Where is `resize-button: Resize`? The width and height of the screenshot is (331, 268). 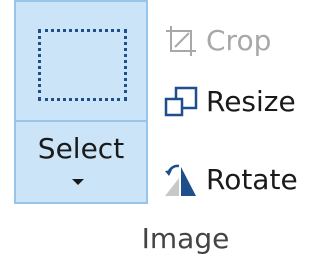 resize-button: Resize is located at coordinates (229, 102).